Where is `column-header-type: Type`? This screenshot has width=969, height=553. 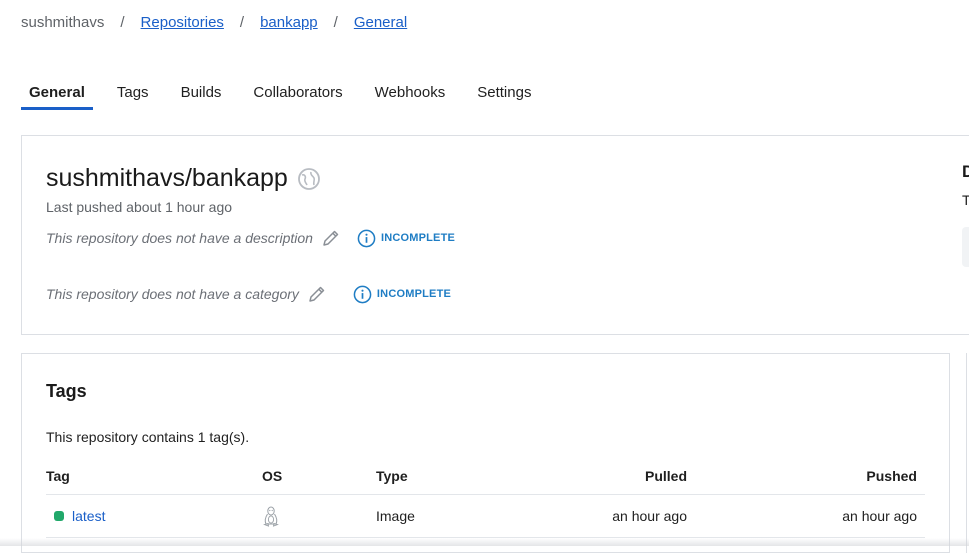 column-header-type: Type is located at coordinates (392, 476).